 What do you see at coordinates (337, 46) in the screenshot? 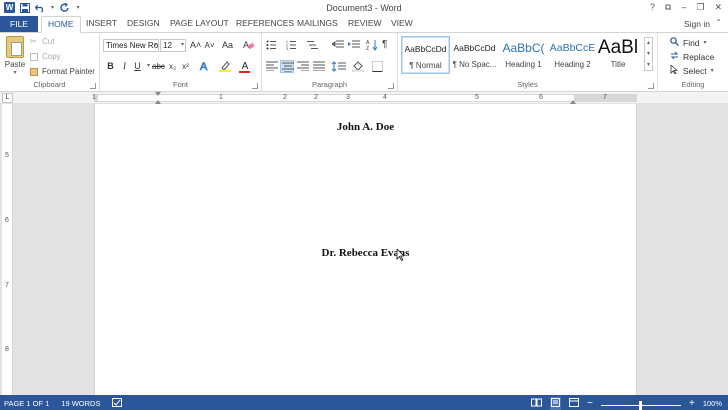
I see `decrease-indent-icon` at bounding box center [337, 46].